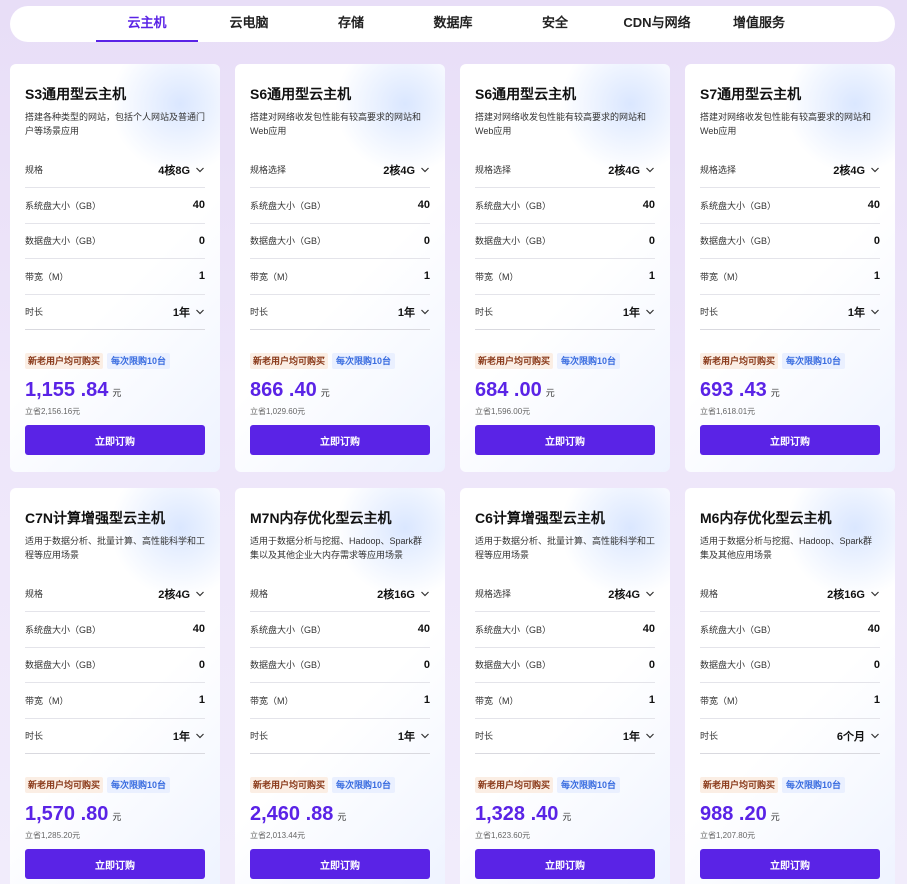 The width and height of the screenshot is (907, 884). What do you see at coordinates (427, 700) in the screenshot?
I see `bandwidth-value: 1` at bounding box center [427, 700].